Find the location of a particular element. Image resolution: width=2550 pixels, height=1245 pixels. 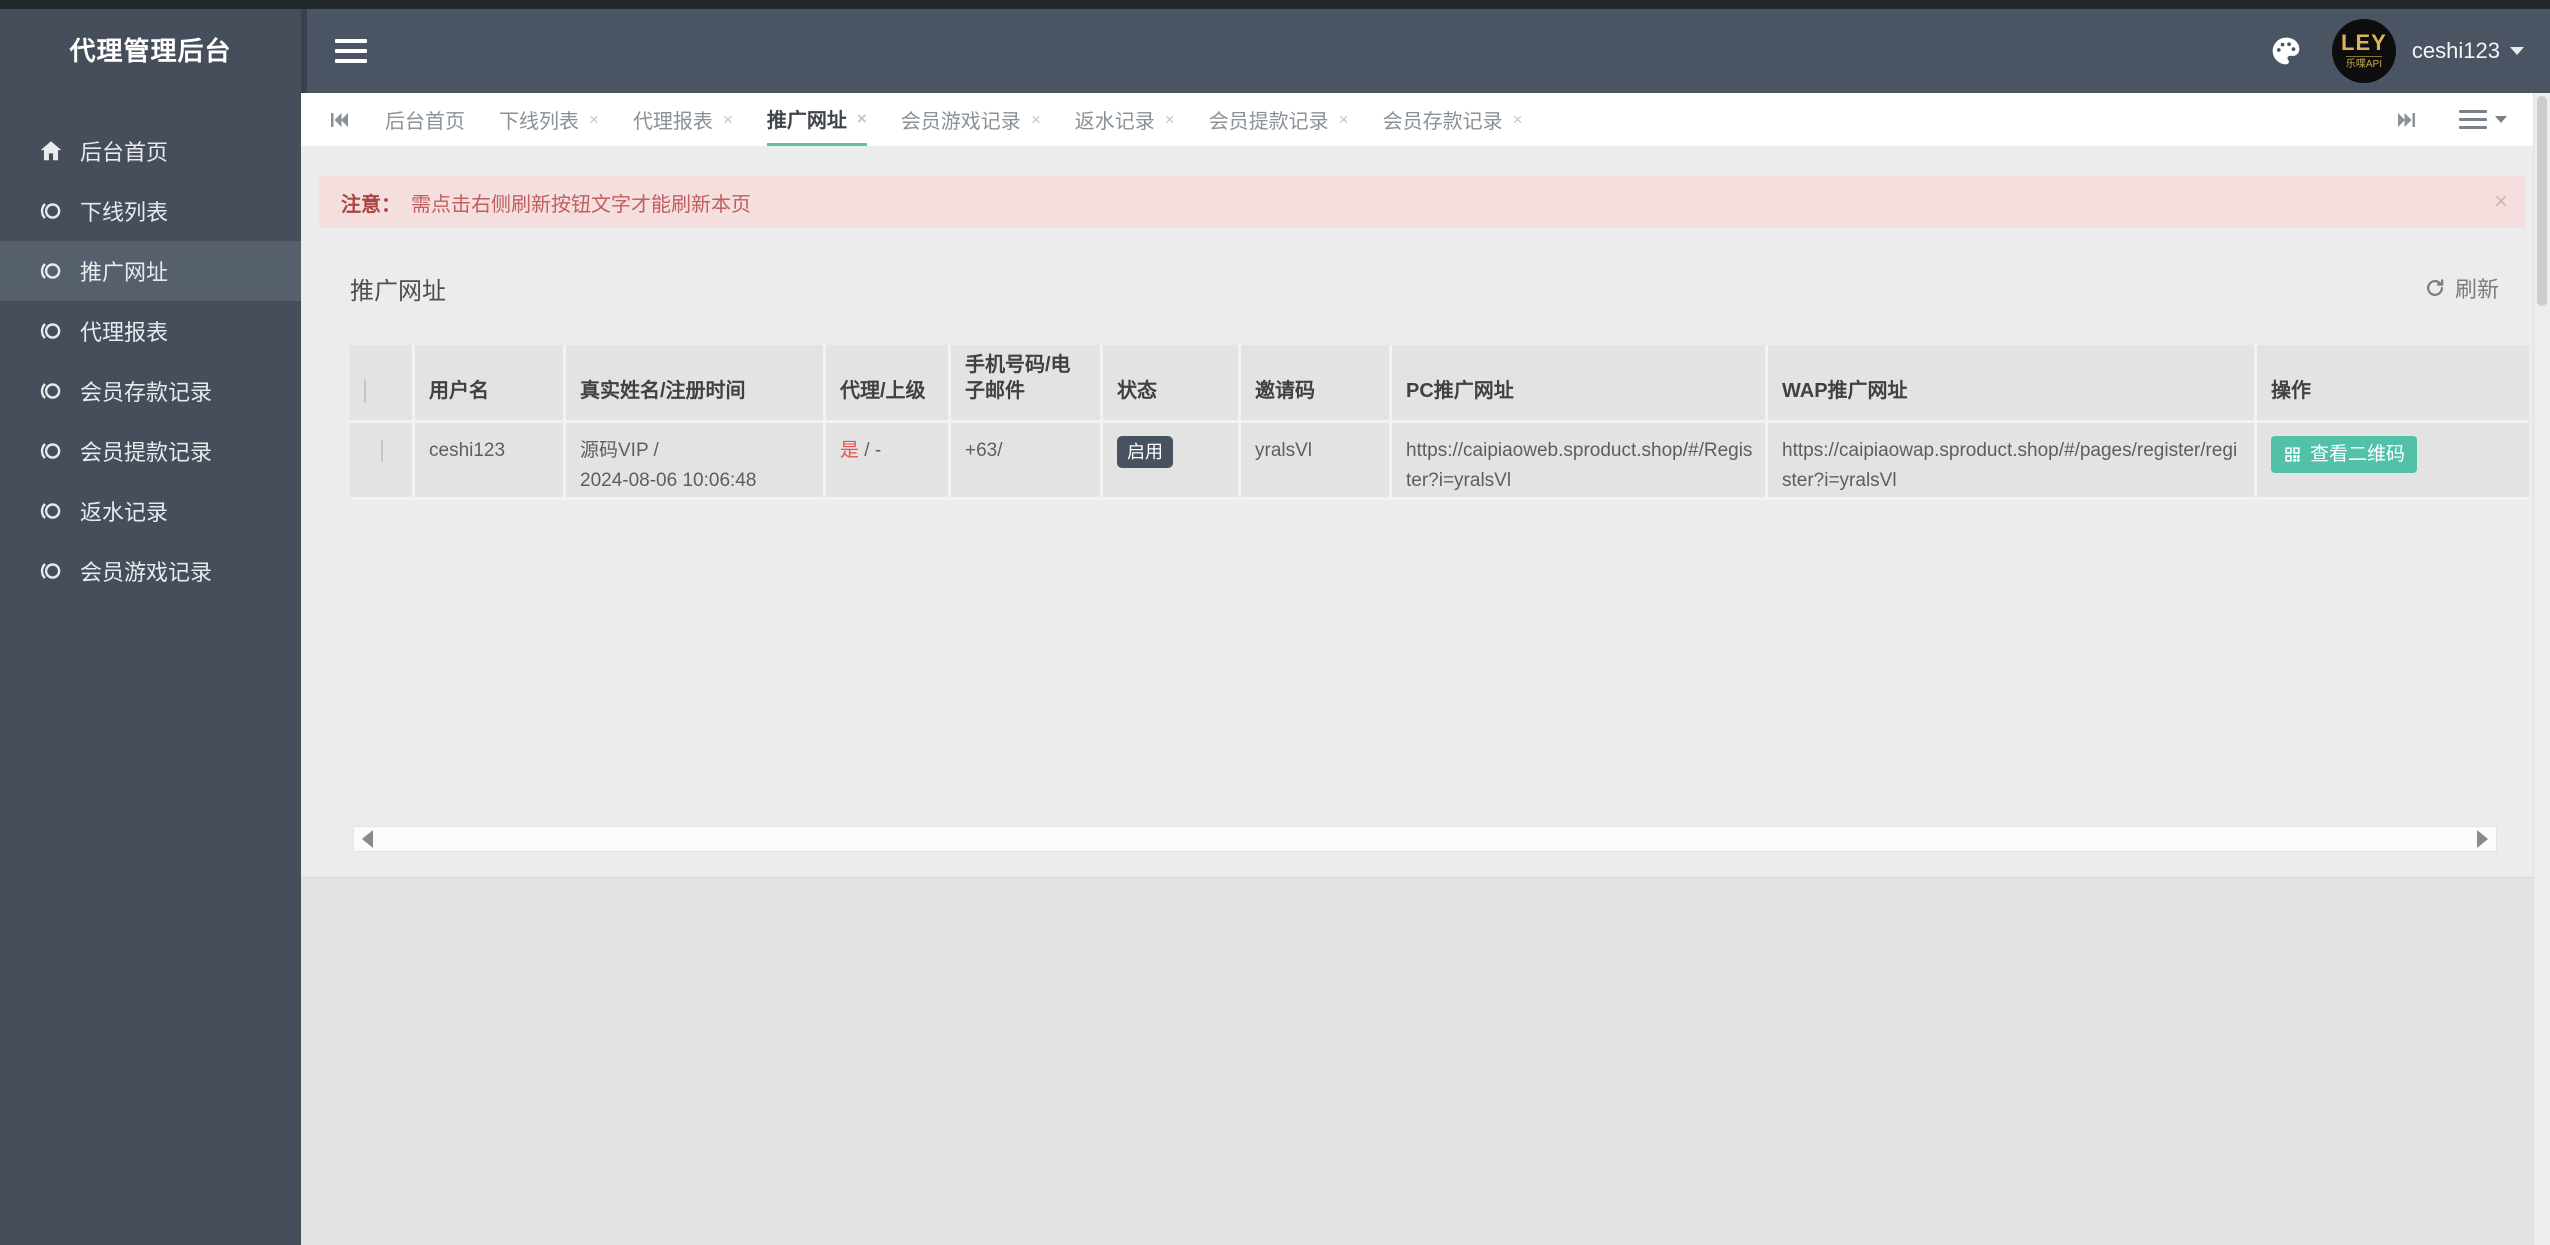

tabs-scroll-first-icon is located at coordinates (339, 119).